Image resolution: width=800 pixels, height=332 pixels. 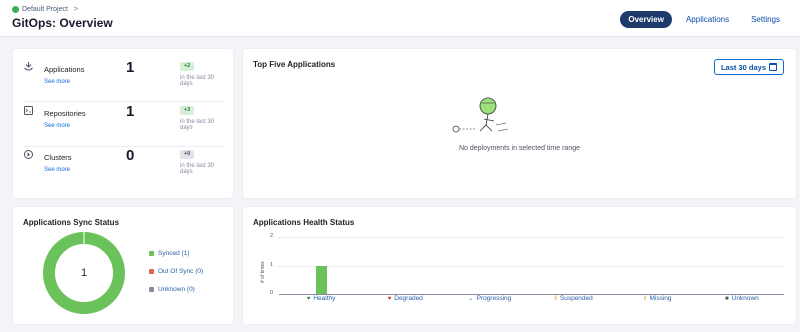 What do you see at coordinates (765, 19) in the screenshot?
I see `tab-settings: Settings` at bounding box center [765, 19].